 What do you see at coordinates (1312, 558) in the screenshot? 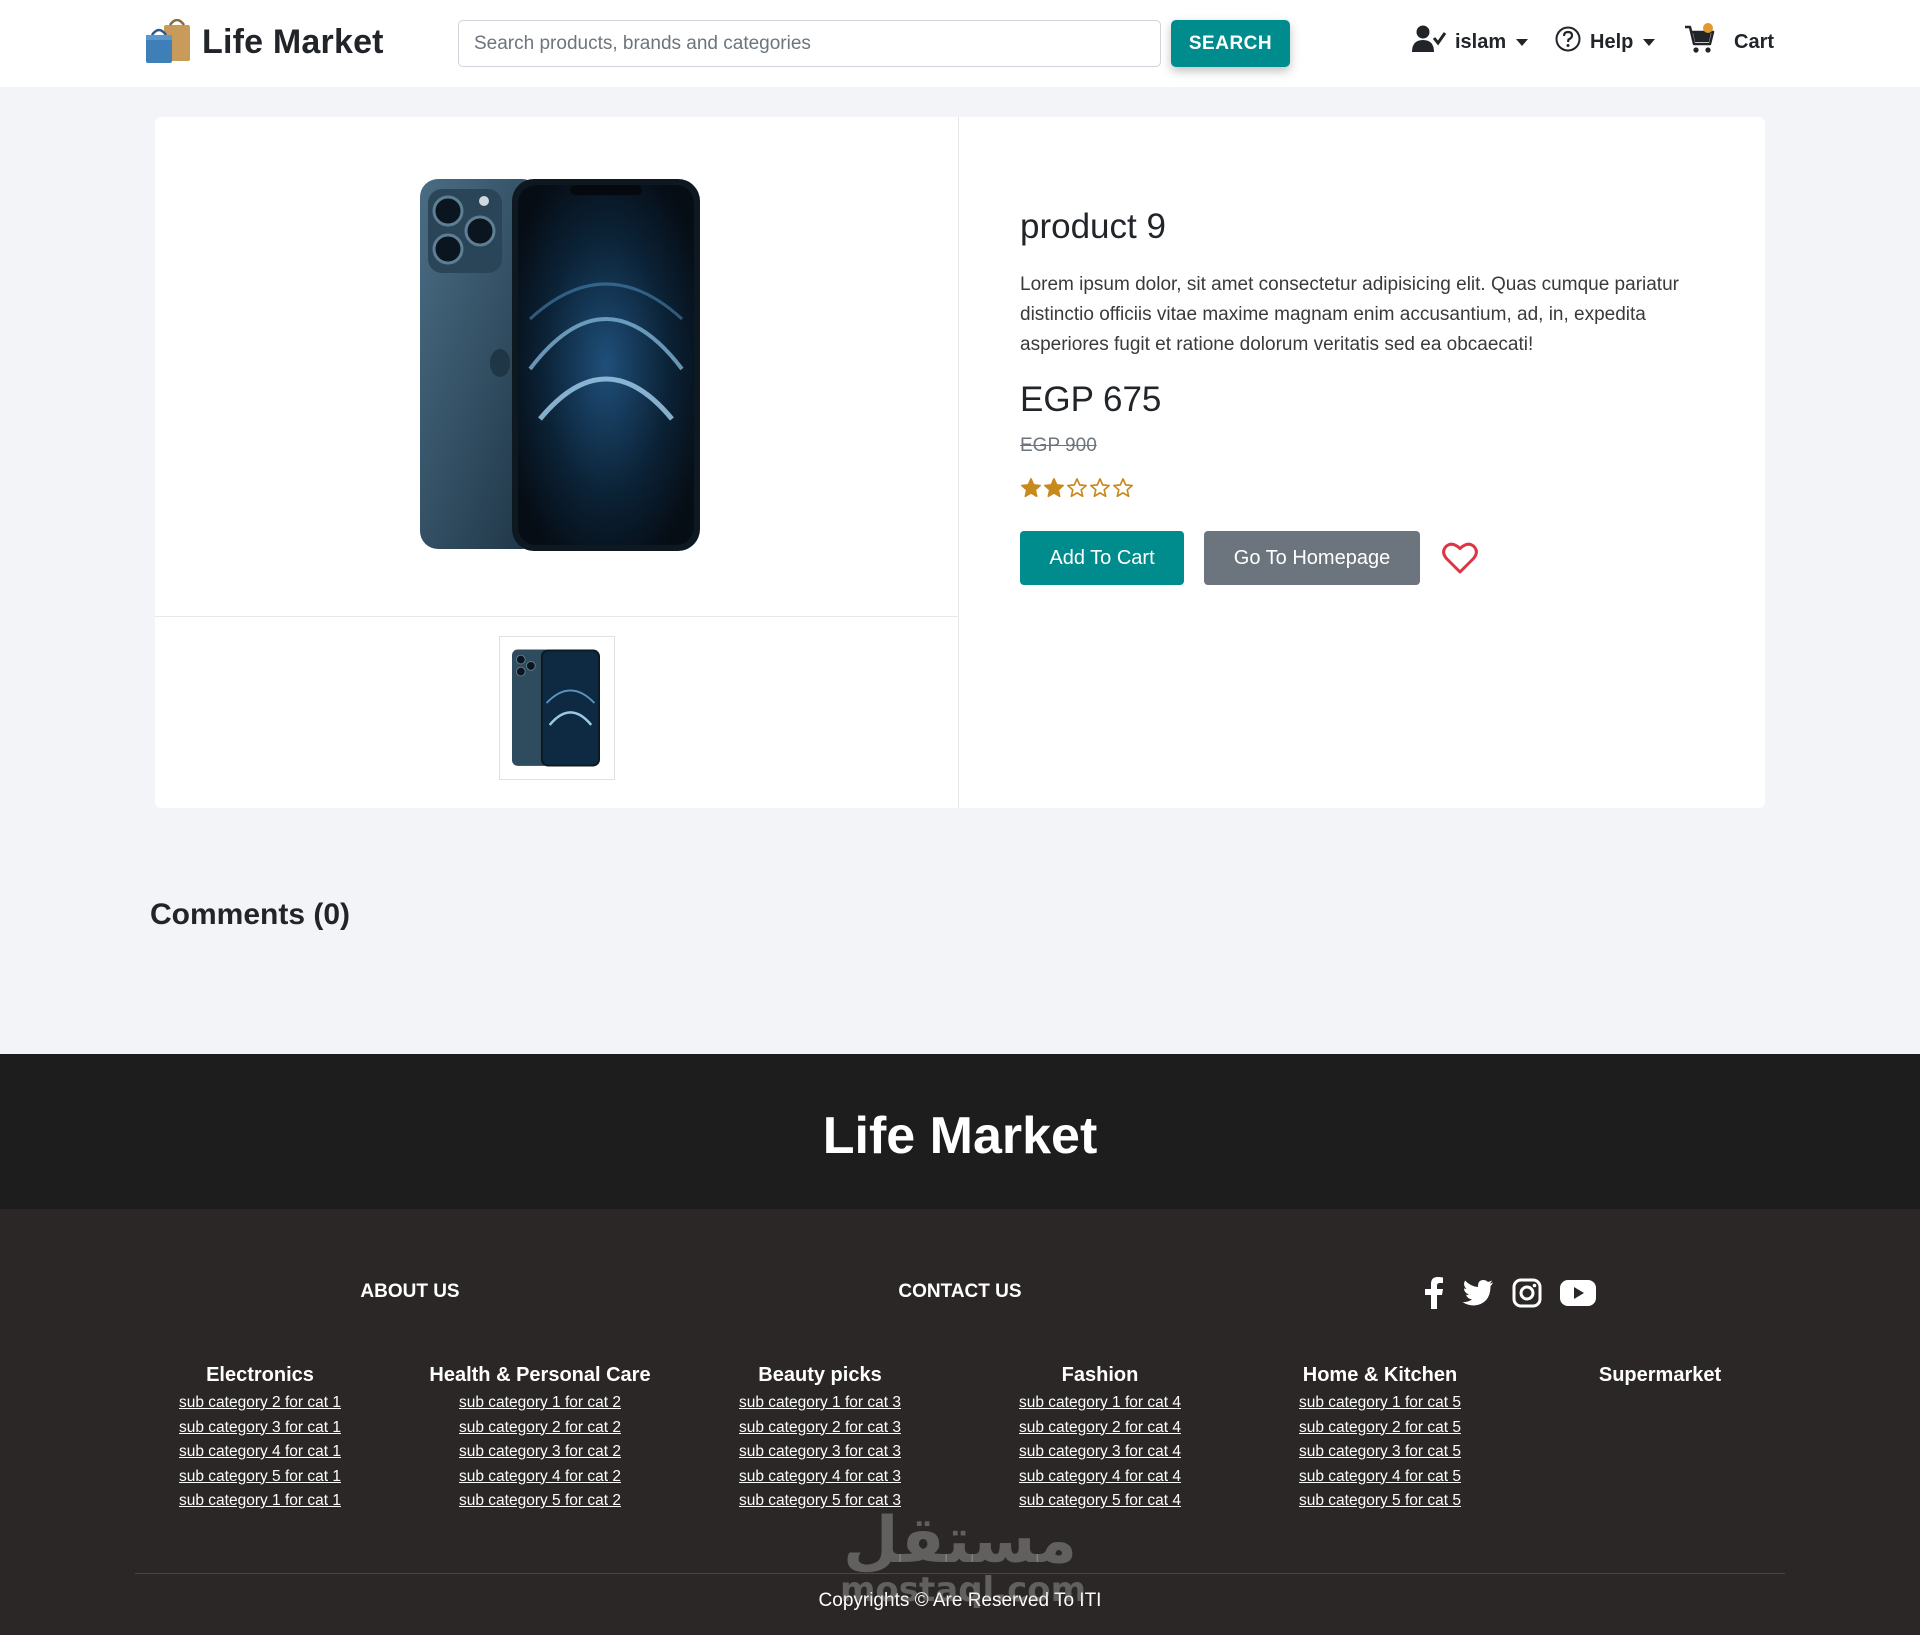
I see `go-to-homepage-button: Go To Homepage` at bounding box center [1312, 558].